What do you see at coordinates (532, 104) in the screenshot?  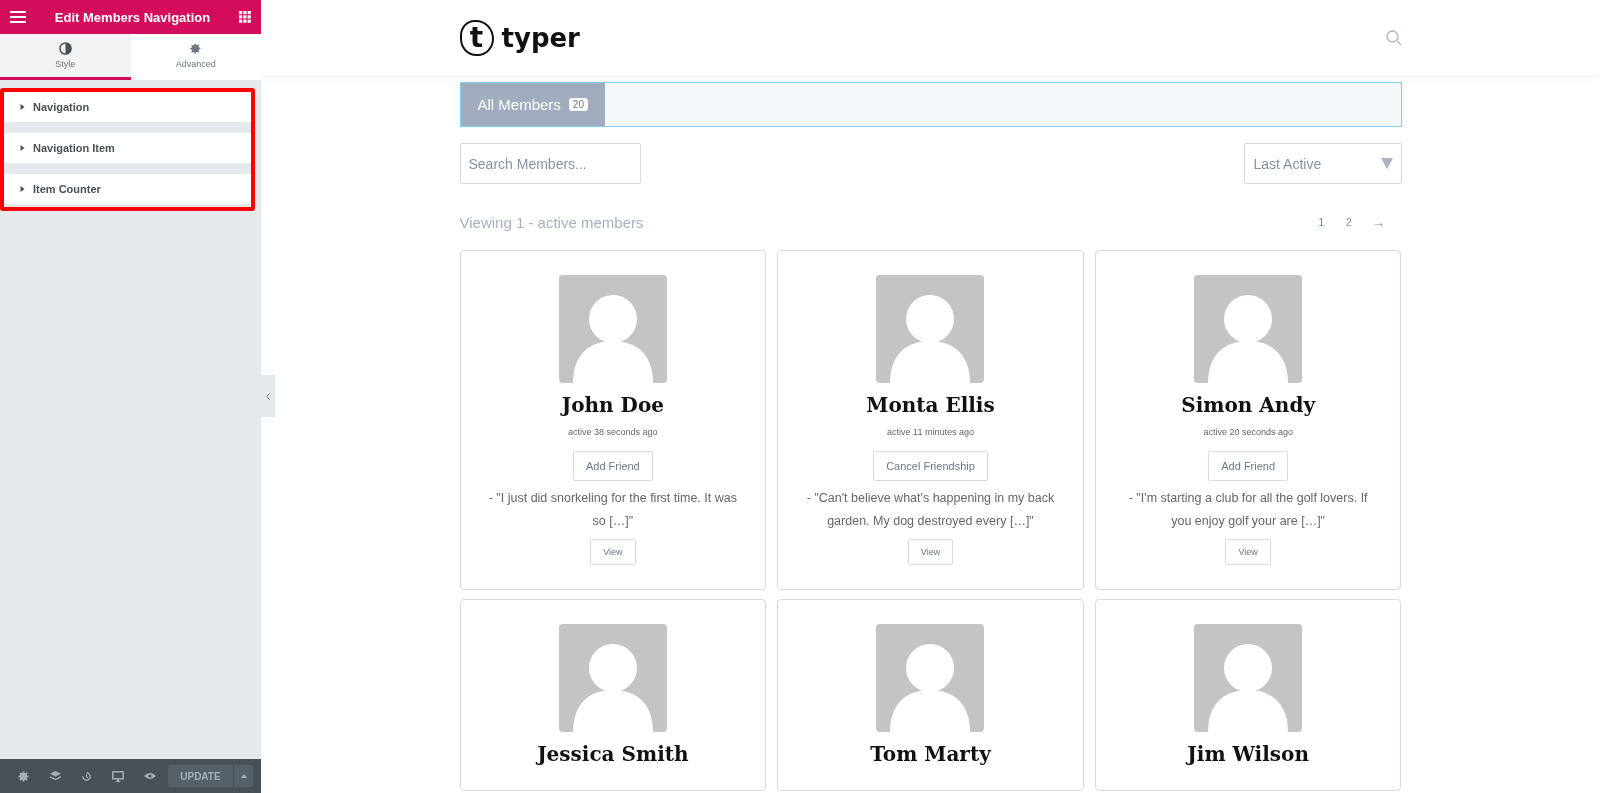 I see `nav-tab: All Members 20` at bounding box center [532, 104].